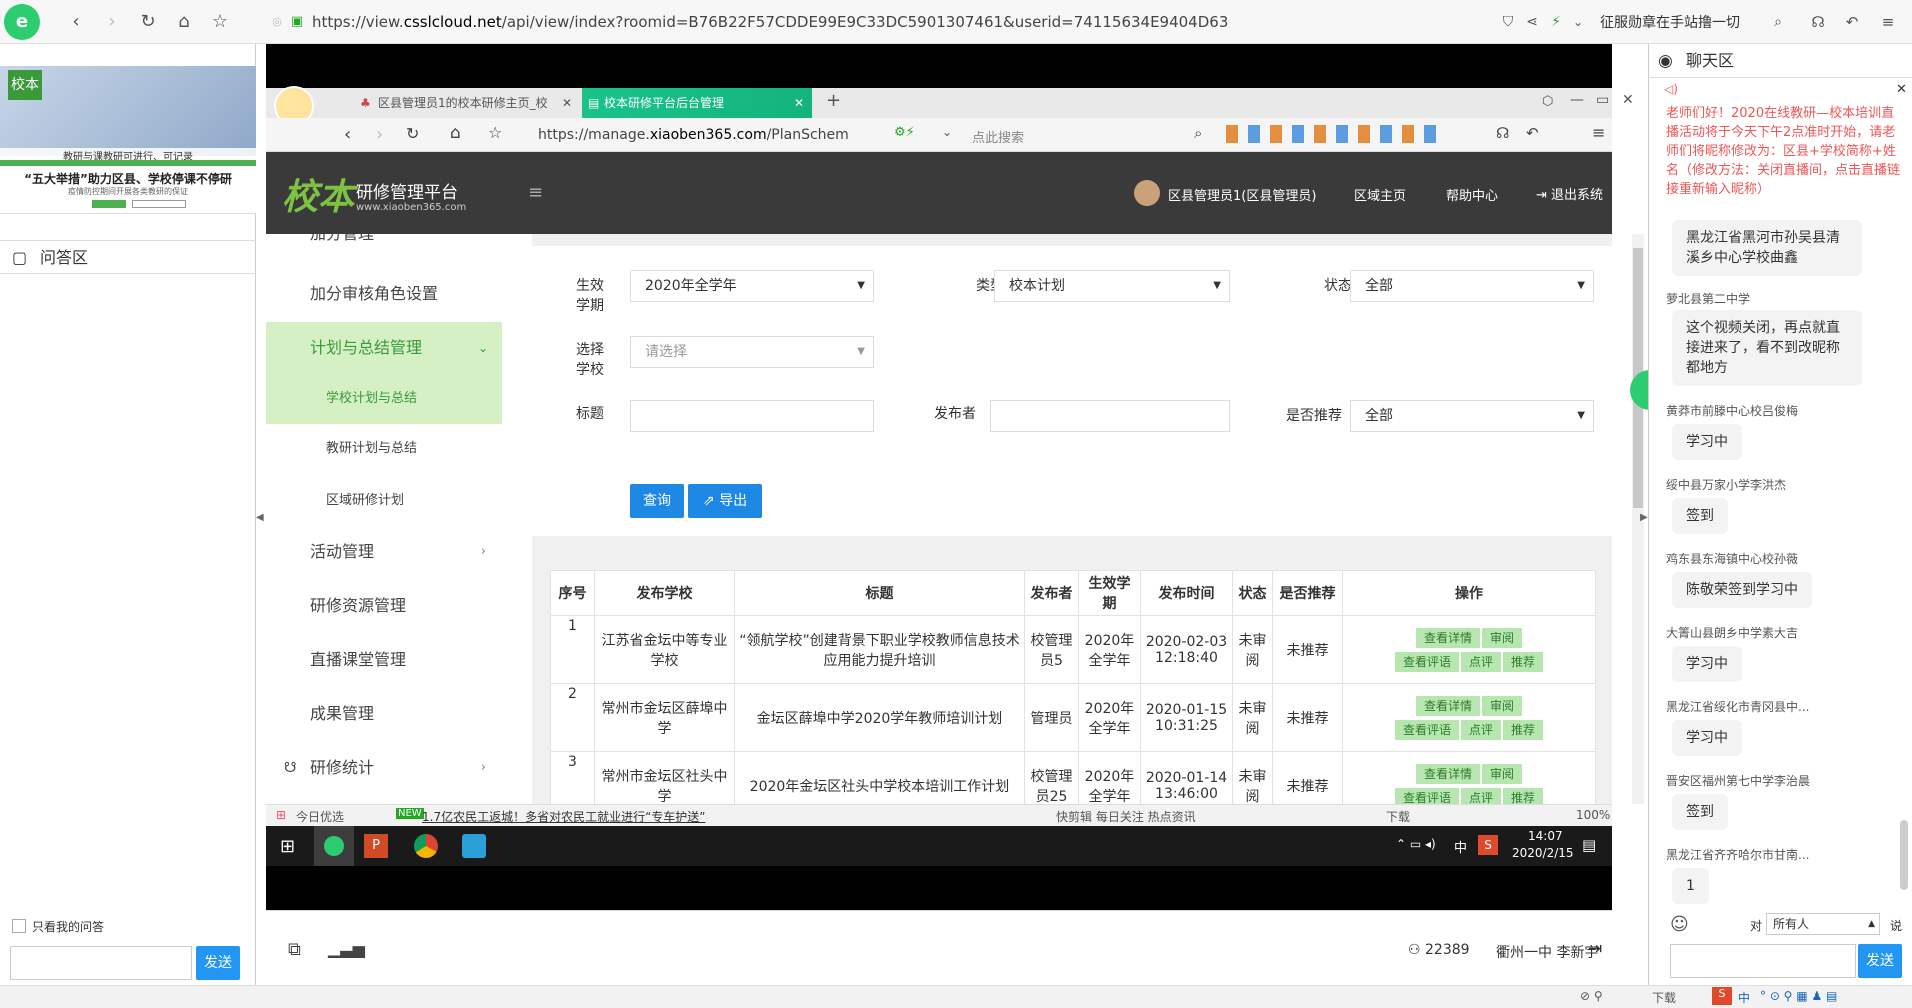  Describe the element at coordinates (1904, 855) in the screenshot. I see `chat-scrollbar` at that location.